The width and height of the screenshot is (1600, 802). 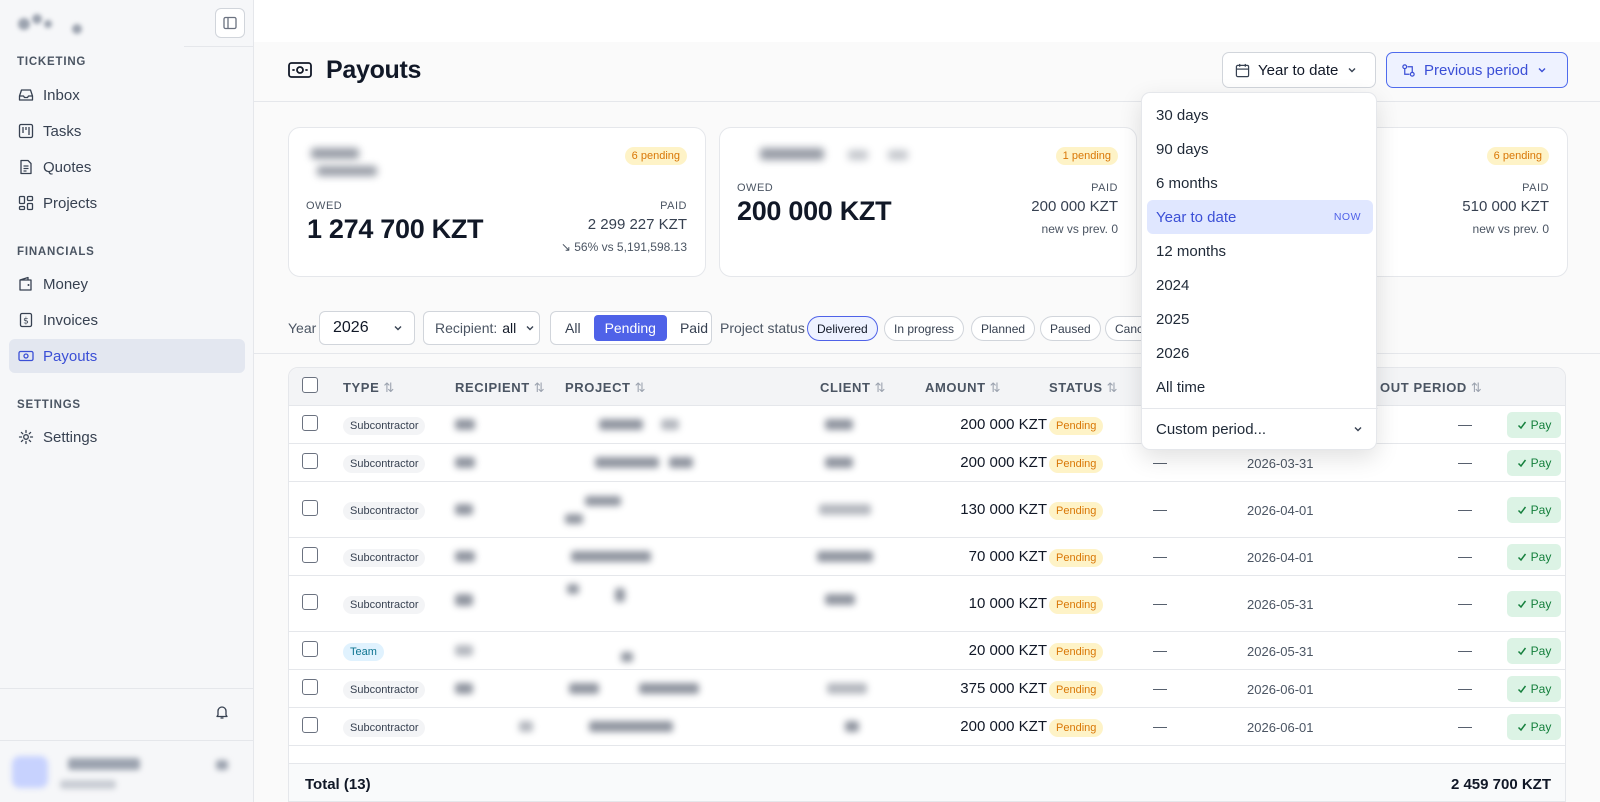 What do you see at coordinates (88, 784) in the screenshot?
I see `user-email` at bounding box center [88, 784].